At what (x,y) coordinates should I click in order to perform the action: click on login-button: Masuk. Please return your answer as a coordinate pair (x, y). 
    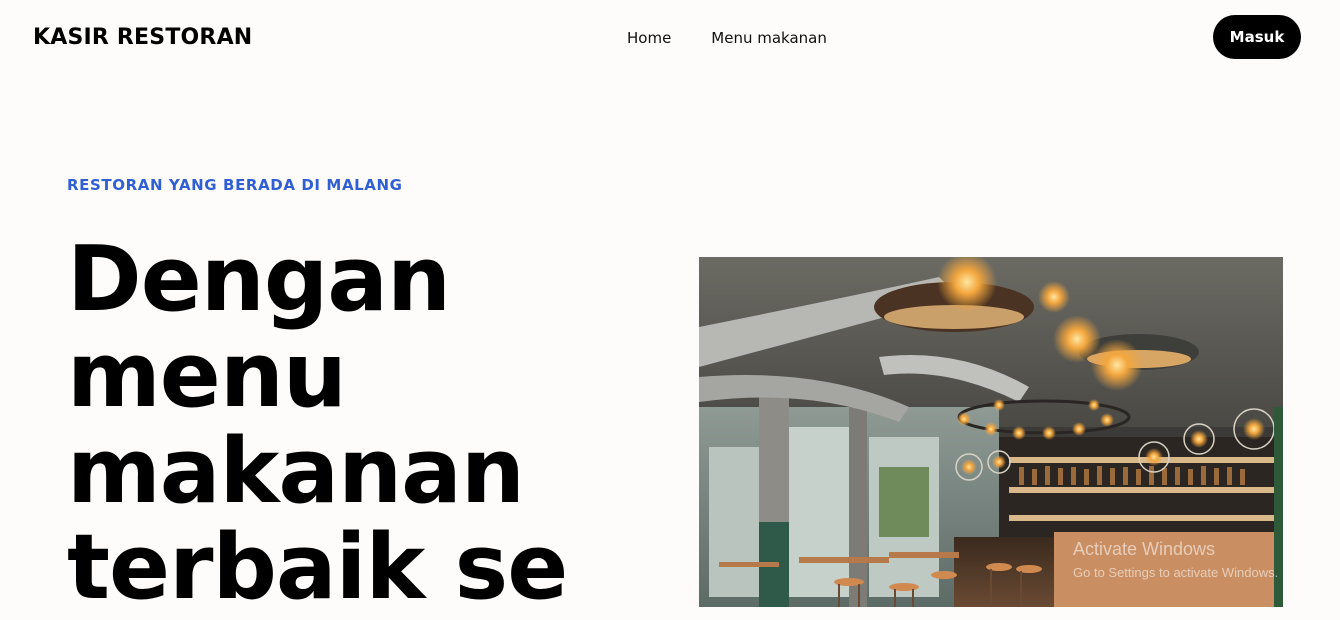
    Looking at the image, I should click on (1257, 37).